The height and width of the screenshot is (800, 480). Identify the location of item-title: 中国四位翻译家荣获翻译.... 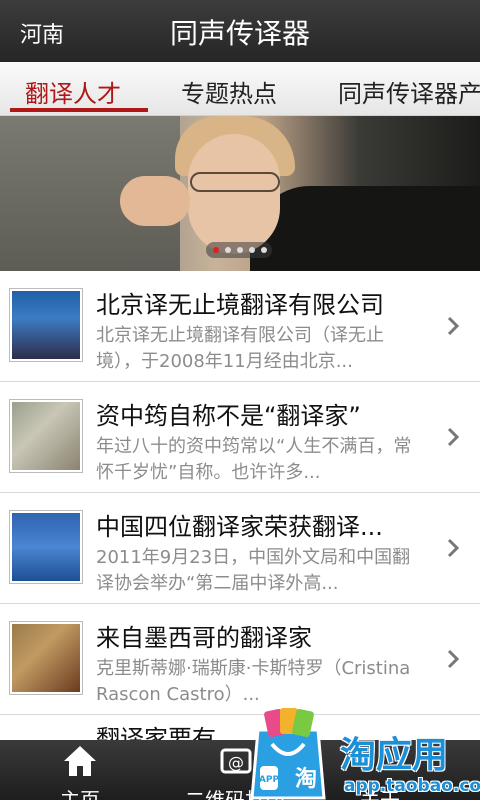
(239, 527).